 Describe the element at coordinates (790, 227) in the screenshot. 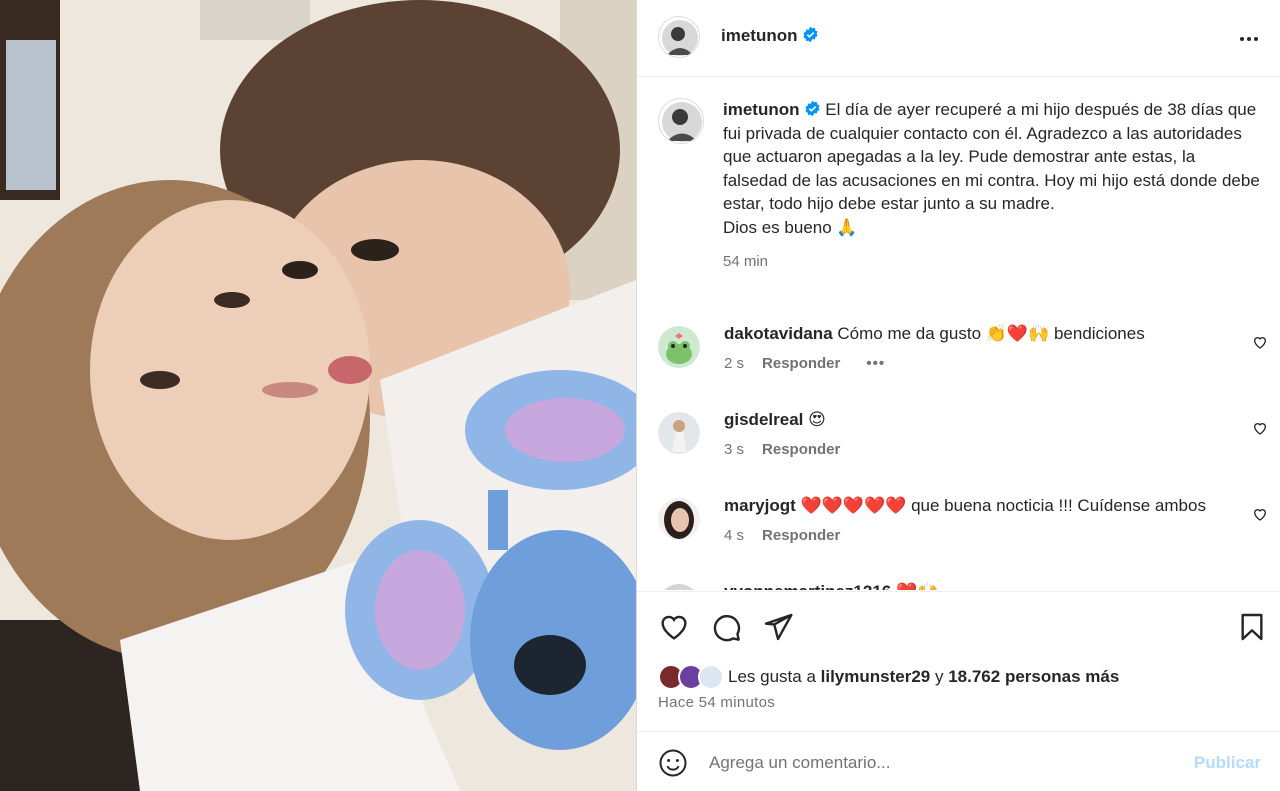

I see `caption-last-line: Dios es bueno 🙏` at that location.